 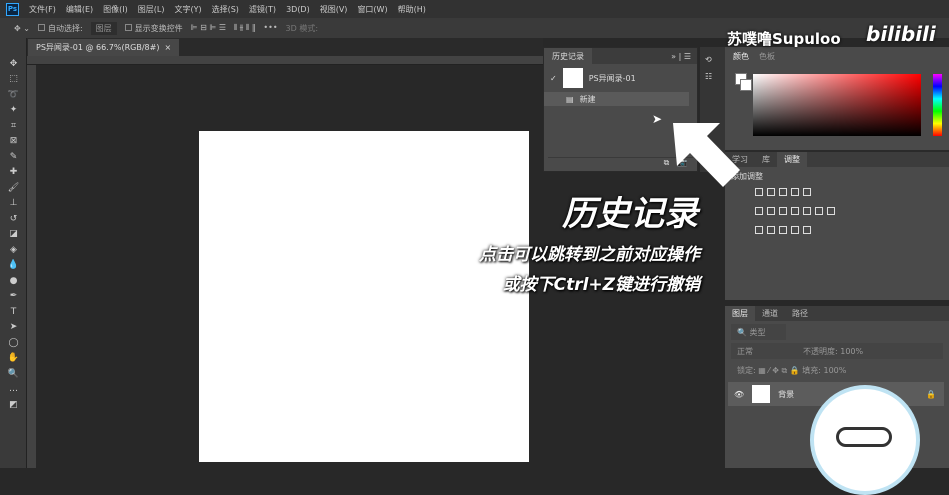 I want to click on overlay-line2: 或按下Ctrl+Z键进行撤销, so click(x=601, y=285).